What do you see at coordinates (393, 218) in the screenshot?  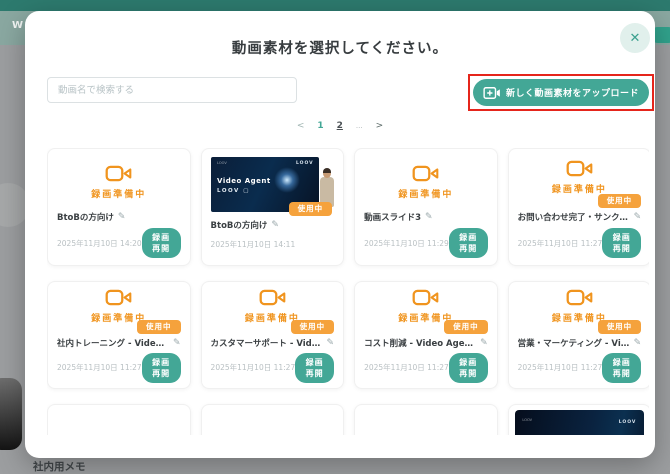 I see `video-title: 動画スライド3` at bounding box center [393, 218].